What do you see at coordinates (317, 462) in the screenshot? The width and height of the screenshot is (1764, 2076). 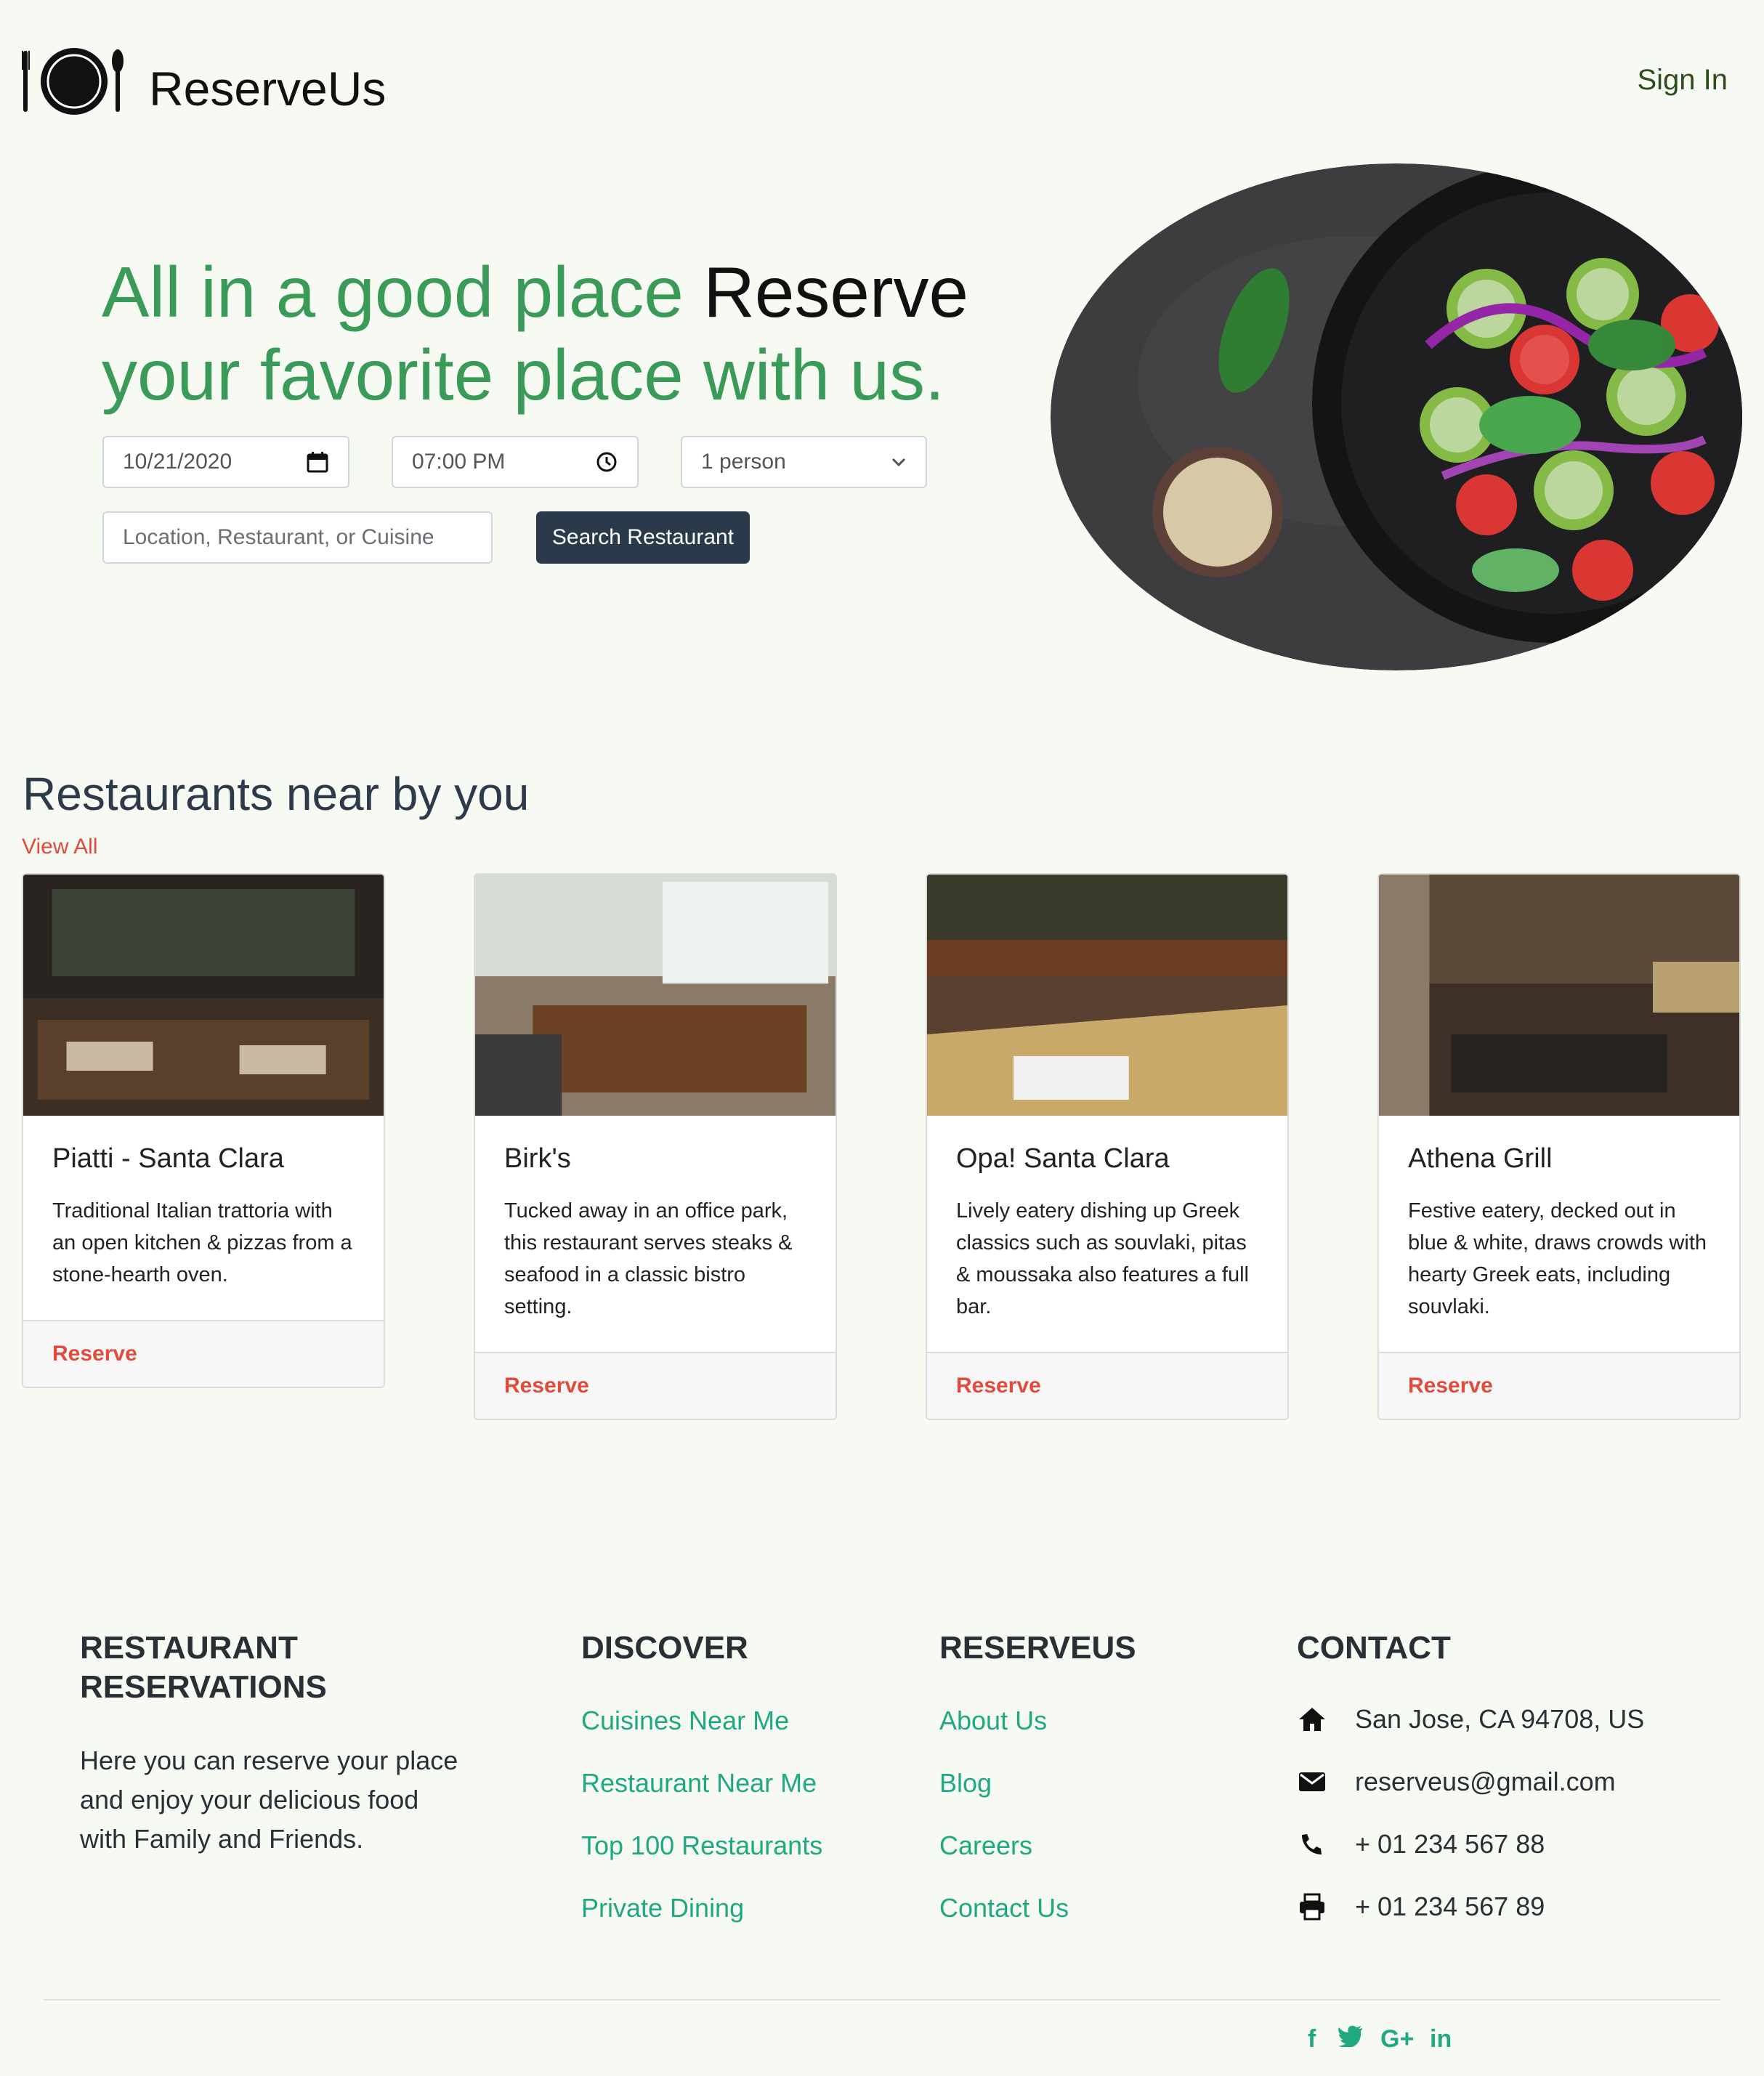 I see `calendar-icon` at bounding box center [317, 462].